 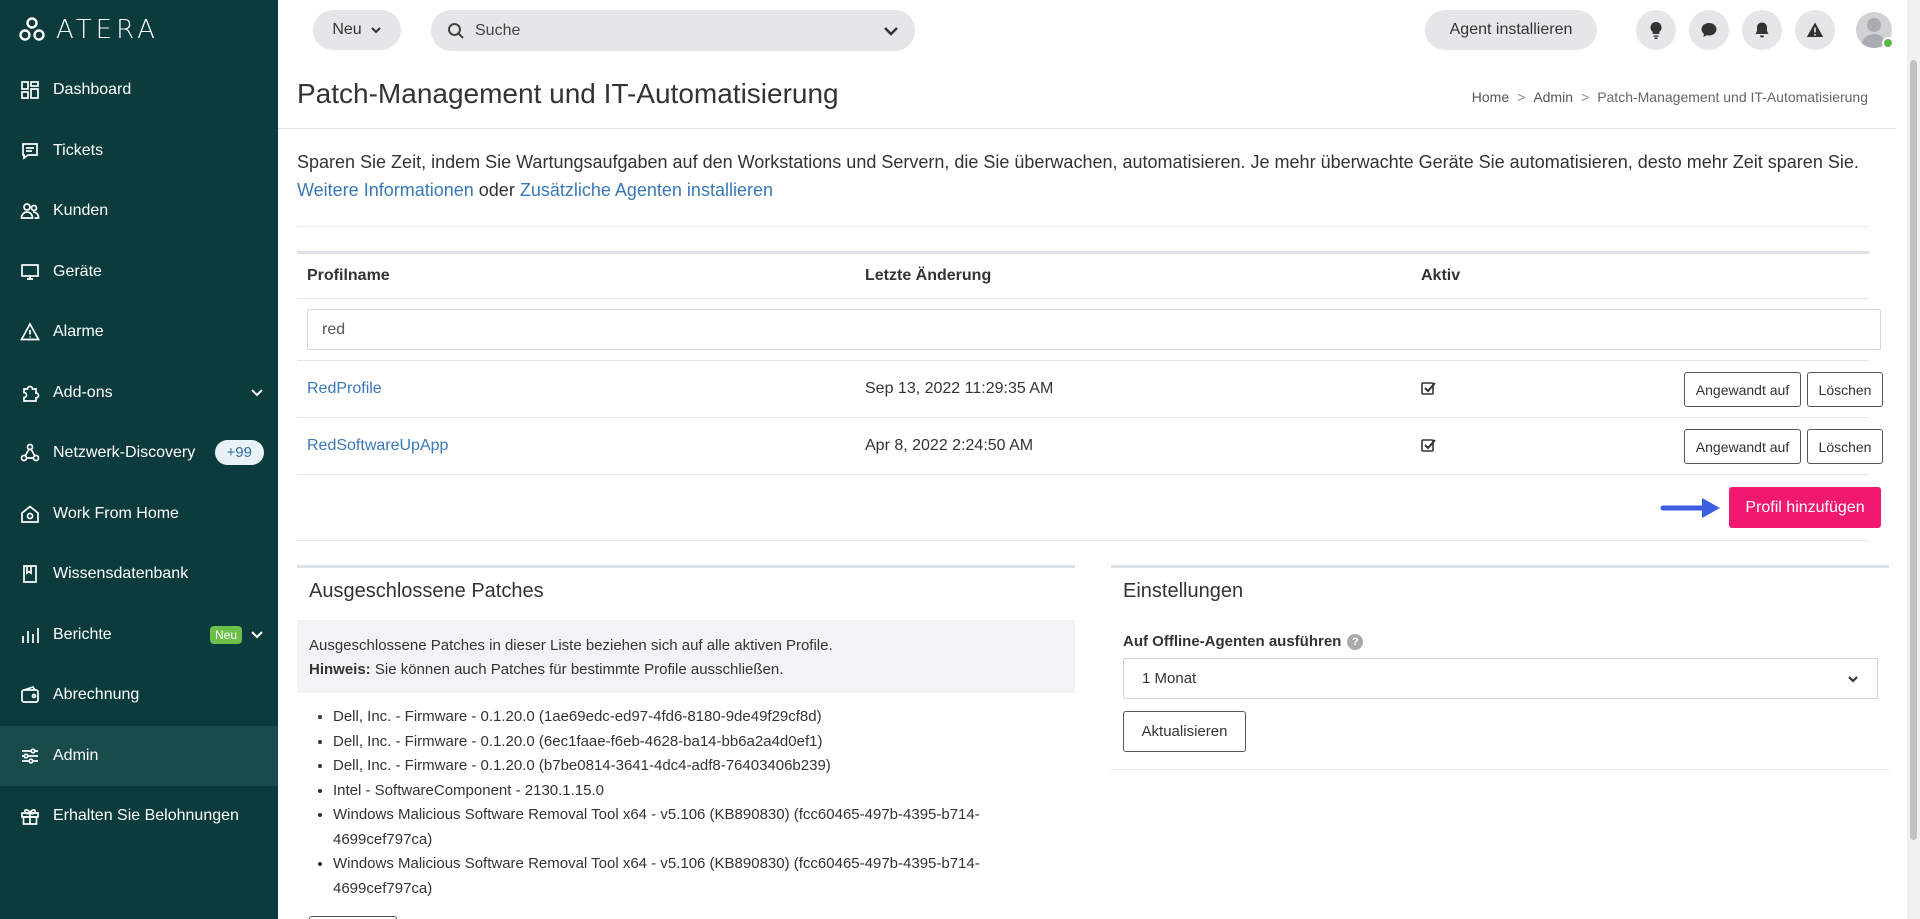 I want to click on filter-row: red, so click(x=1089, y=330).